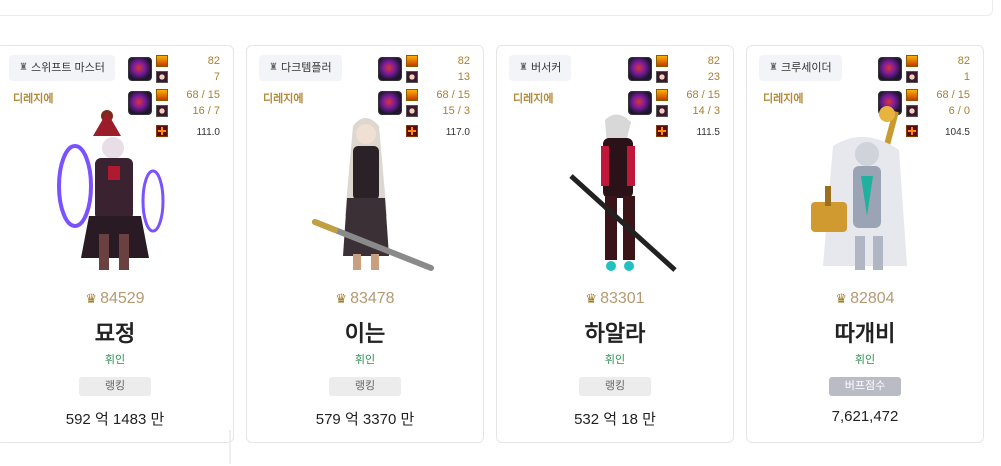 The height and width of the screenshot is (466, 1001). What do you see at coordinates (622, 298) in the screenshot?
I see `score-value: 83301` at bounding box center [622, 298].